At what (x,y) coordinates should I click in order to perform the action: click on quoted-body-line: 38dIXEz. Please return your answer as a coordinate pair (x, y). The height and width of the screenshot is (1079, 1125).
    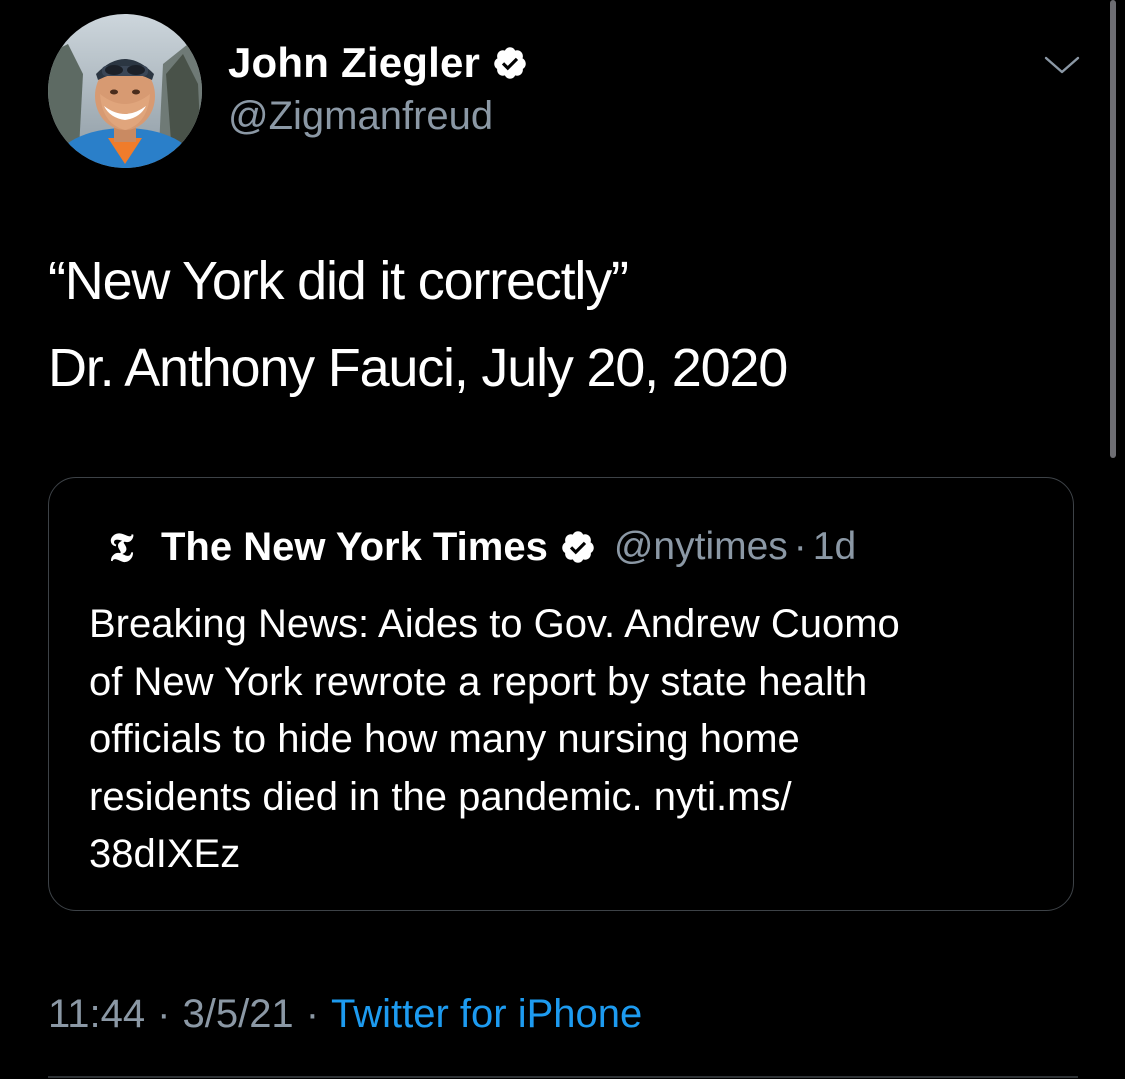
    Looking at the image, I should click on (165, 854).